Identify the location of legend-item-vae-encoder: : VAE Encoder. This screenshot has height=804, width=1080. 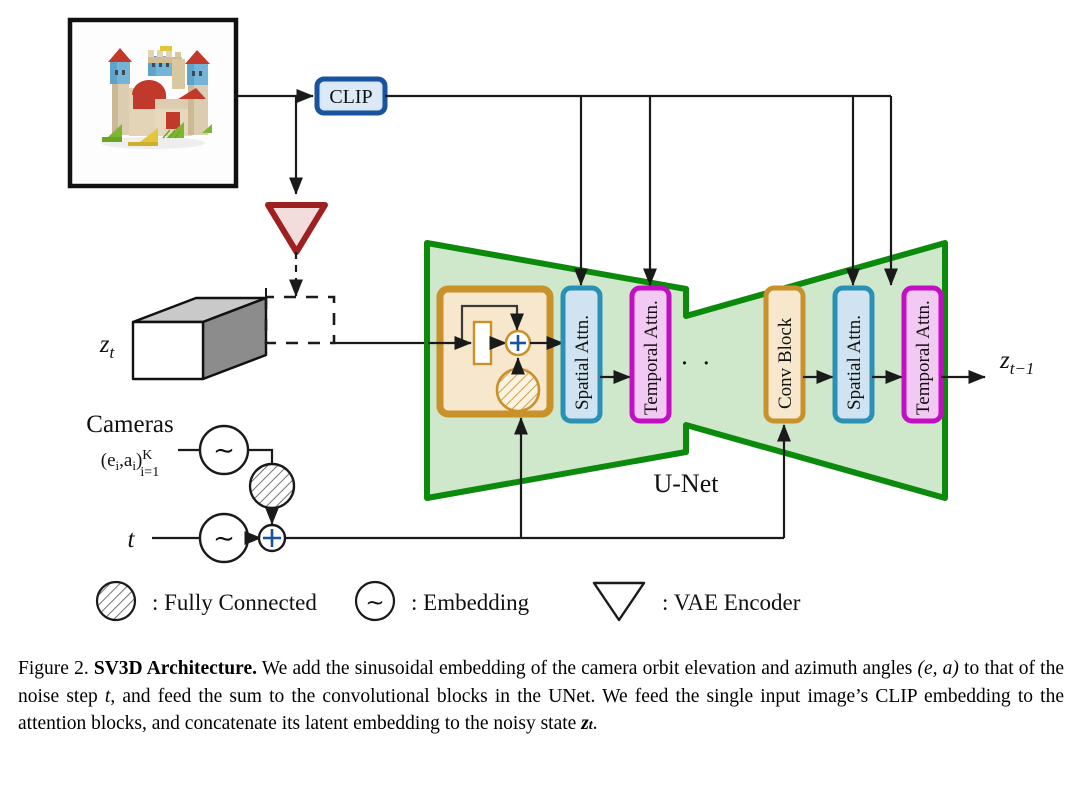
(696, 601).